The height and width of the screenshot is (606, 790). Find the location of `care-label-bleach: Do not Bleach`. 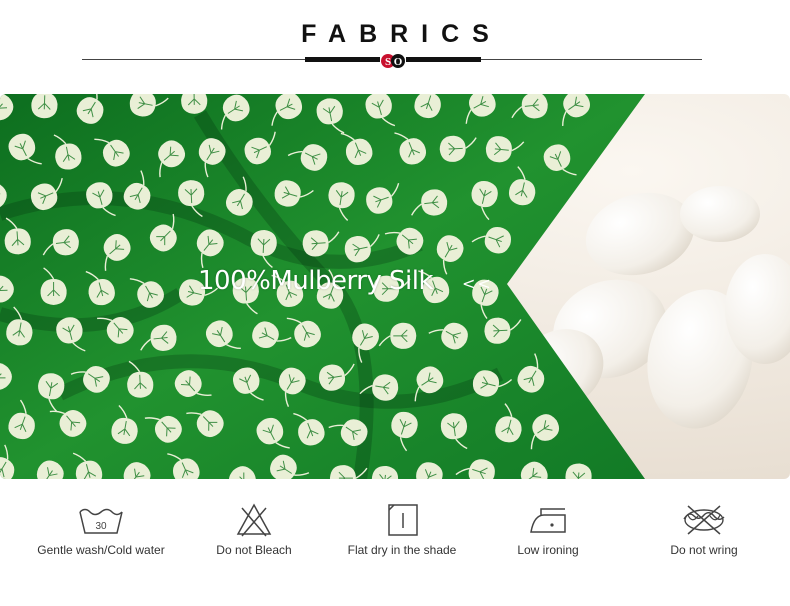

care-label-bleach: Do not Bleach is located at coordinates (254, 550).